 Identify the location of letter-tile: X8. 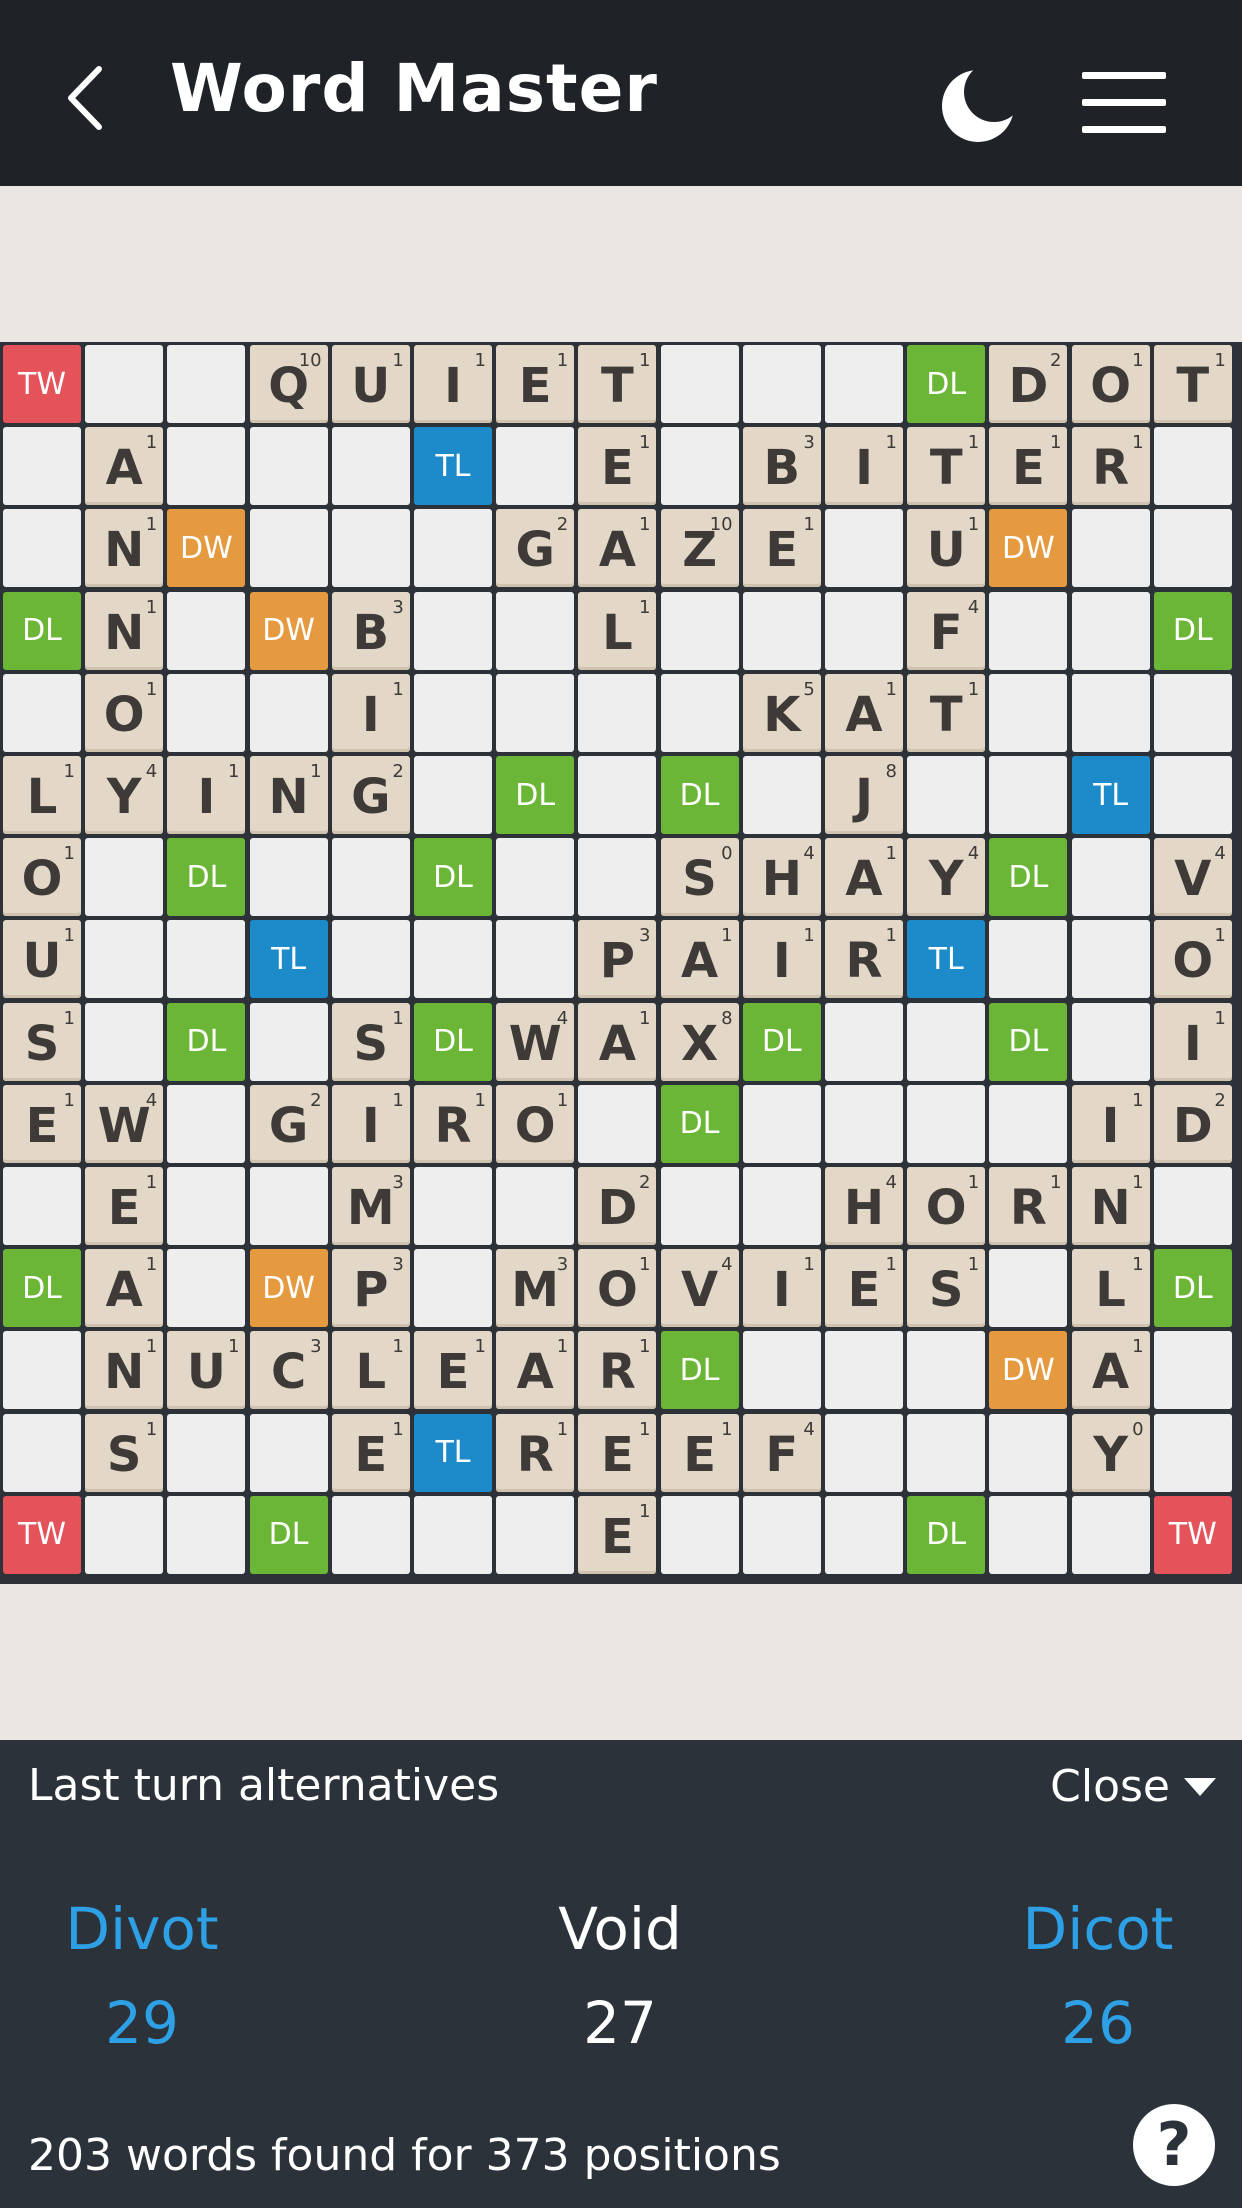
(699, 1041).